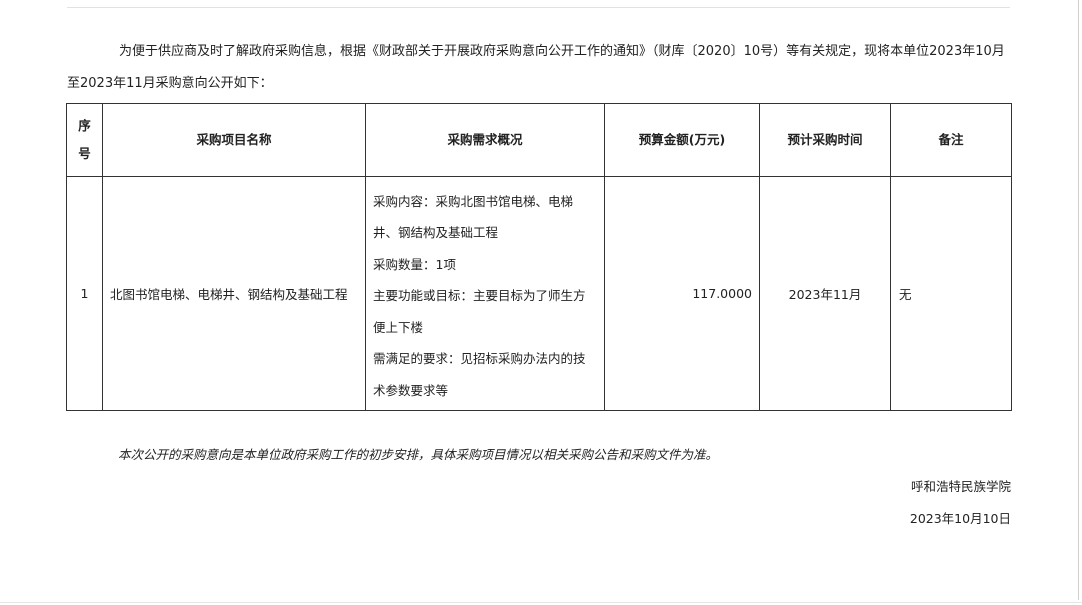 This screenshot has height=605, width=1082. I want to click on header-remark: 备注, so click(951, 140).